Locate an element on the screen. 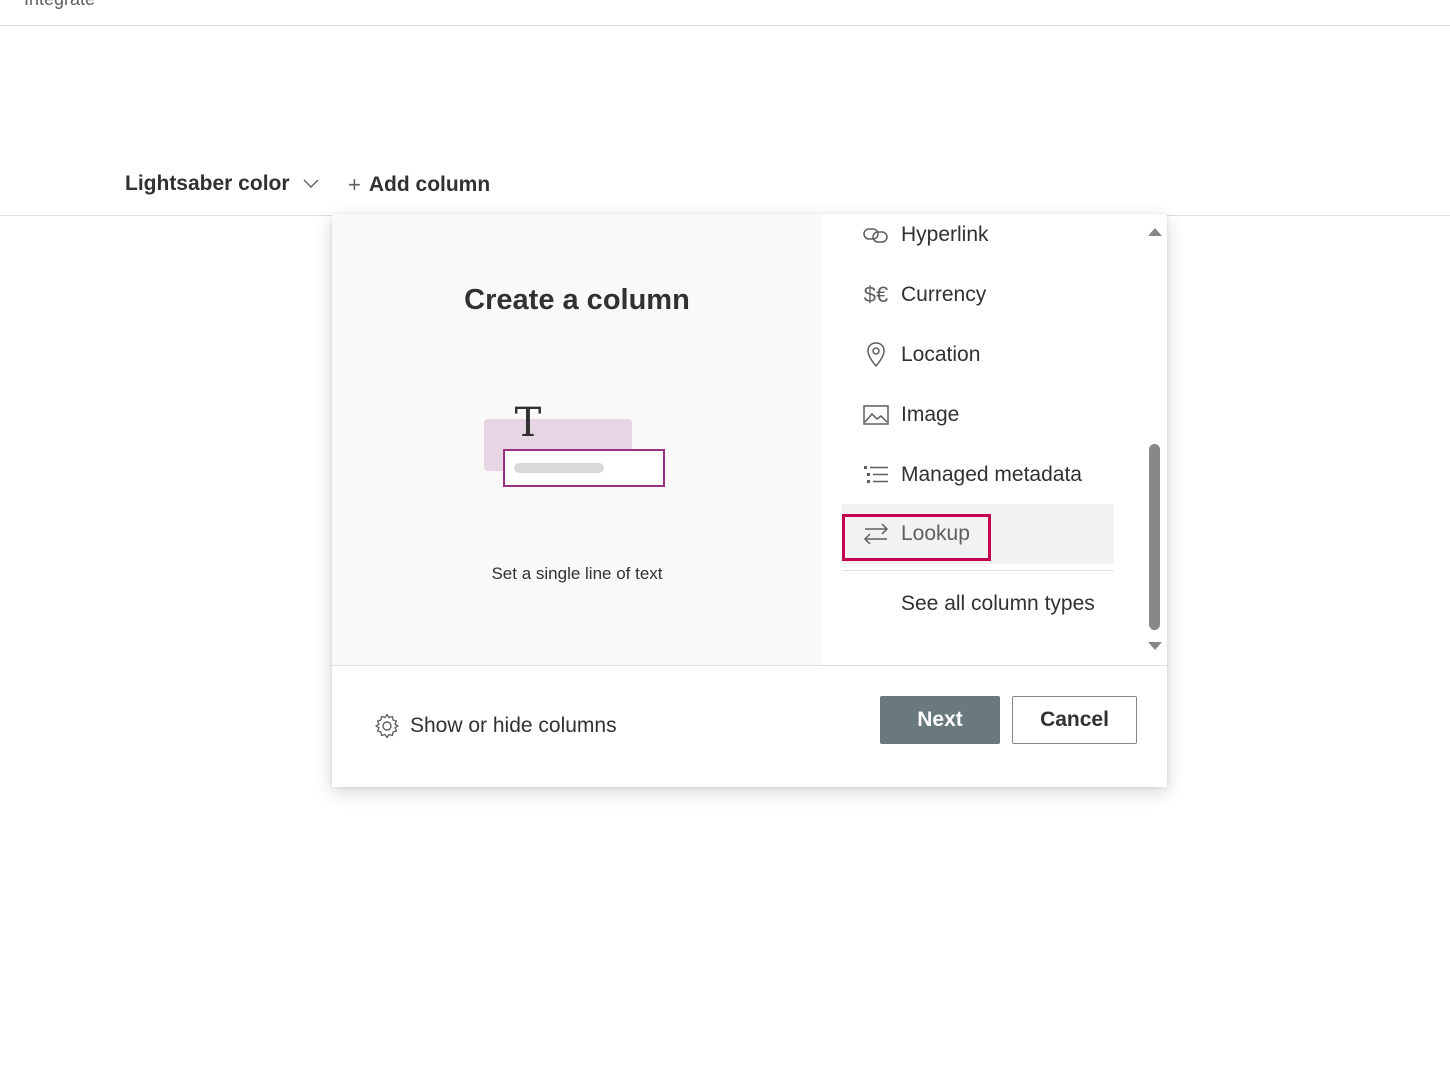  panel-description: Set a single line of text is located at coordinates (577, 573).